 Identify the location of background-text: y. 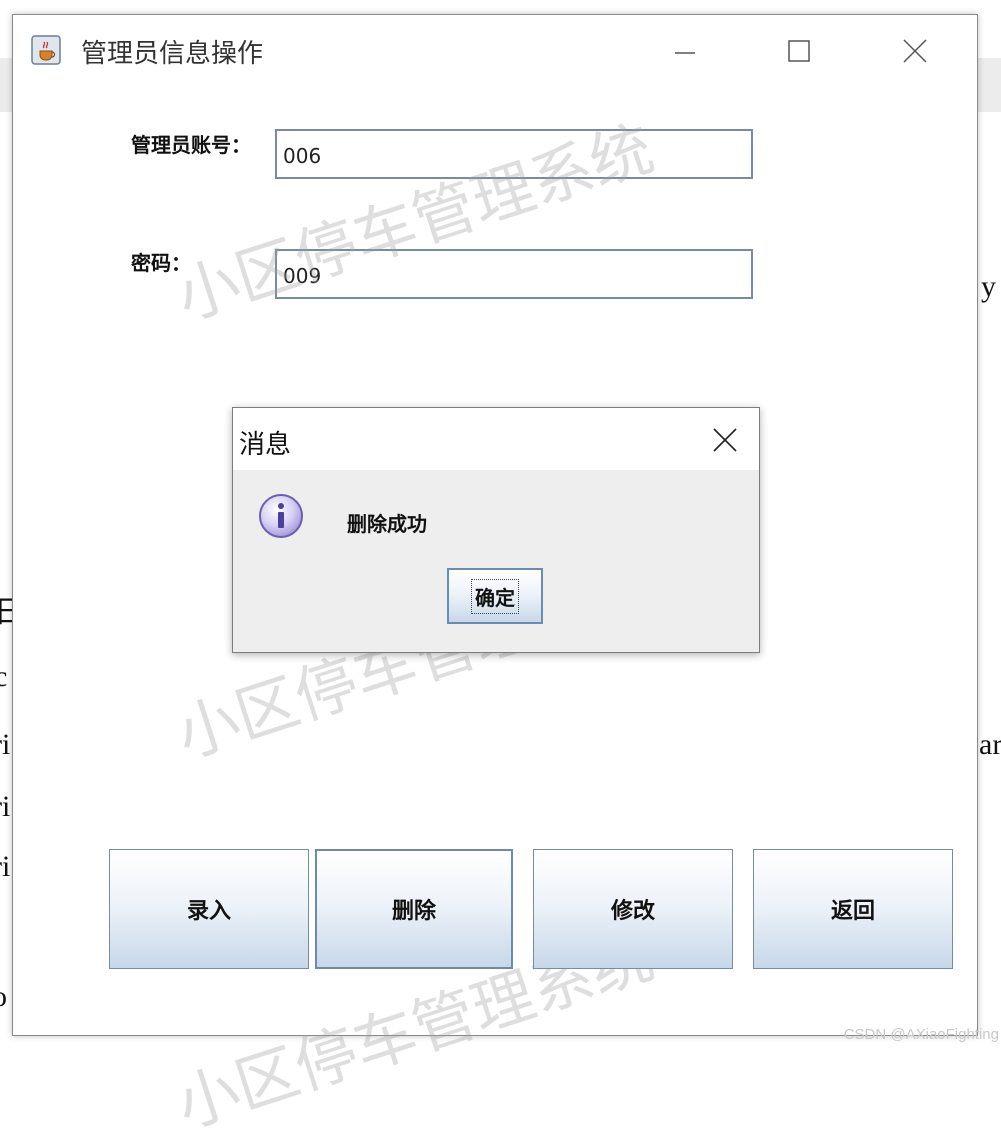
(988, 286).